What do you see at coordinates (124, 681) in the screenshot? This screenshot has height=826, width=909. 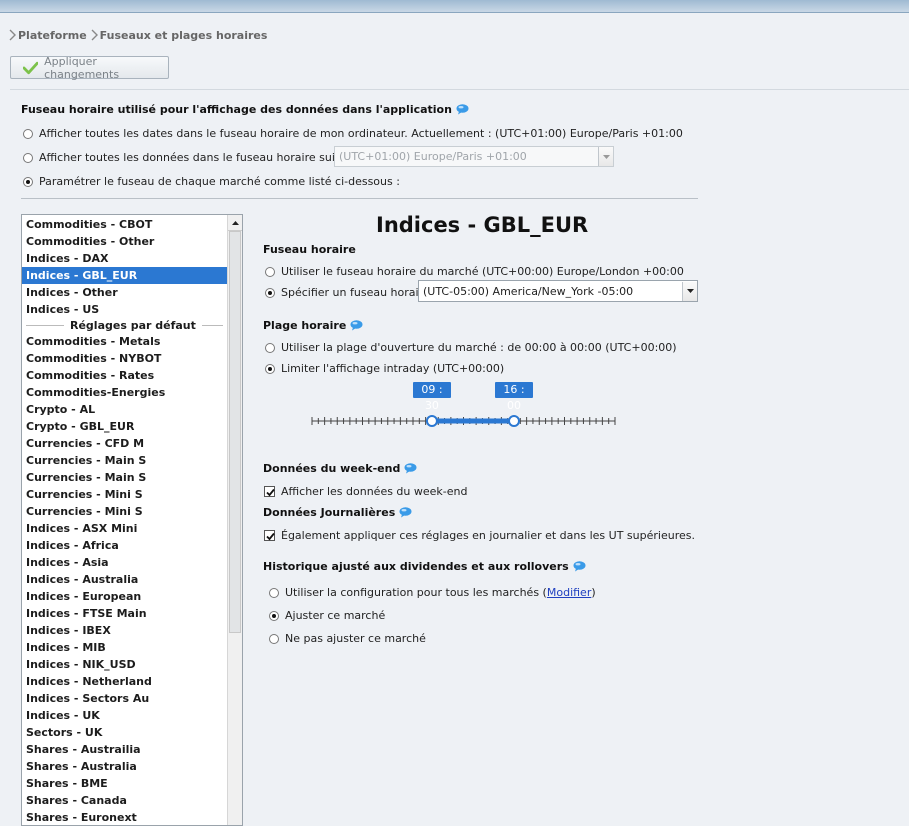 I see `market-list-item: Indices - Netherland` at bounding box center [124, 681].